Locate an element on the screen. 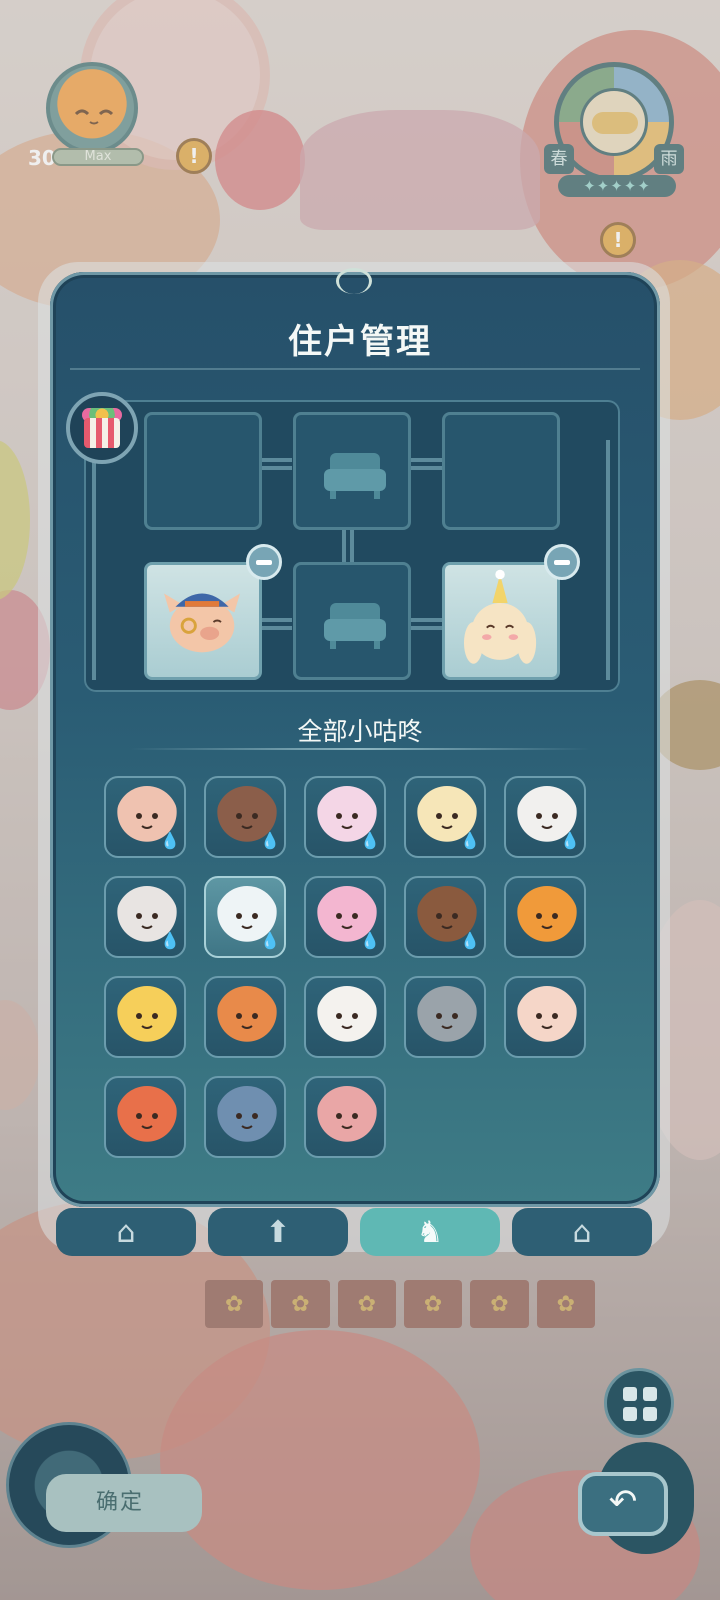 This screenshot has height=1600, width=720. character-card-duck-cap is located at coordinates (345, 1017).